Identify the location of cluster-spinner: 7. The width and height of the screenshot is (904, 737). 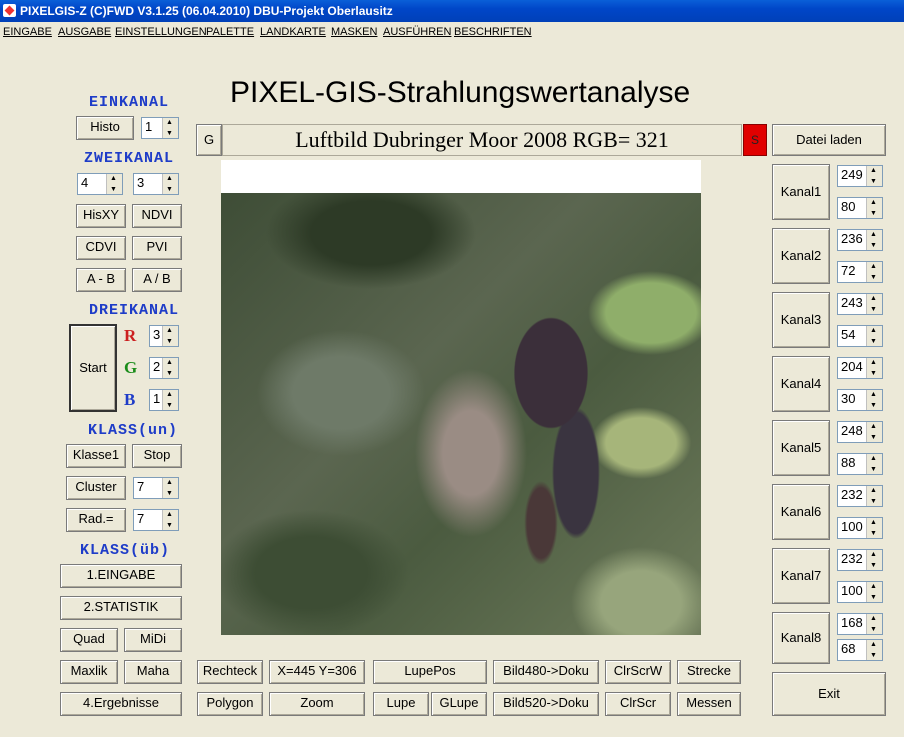
(156, 488).